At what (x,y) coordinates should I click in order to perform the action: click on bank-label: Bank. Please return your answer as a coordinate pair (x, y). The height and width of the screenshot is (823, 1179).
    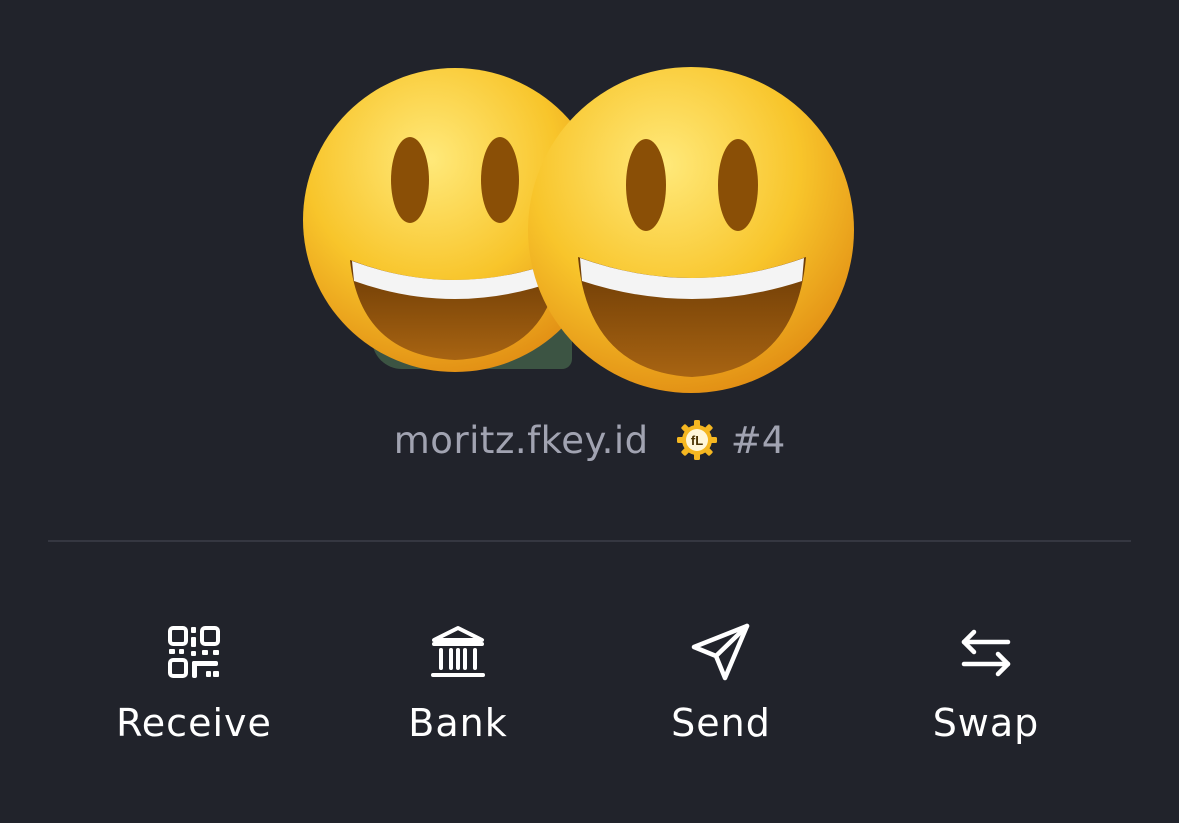
    Looking at the image, I should click on (458, 723).